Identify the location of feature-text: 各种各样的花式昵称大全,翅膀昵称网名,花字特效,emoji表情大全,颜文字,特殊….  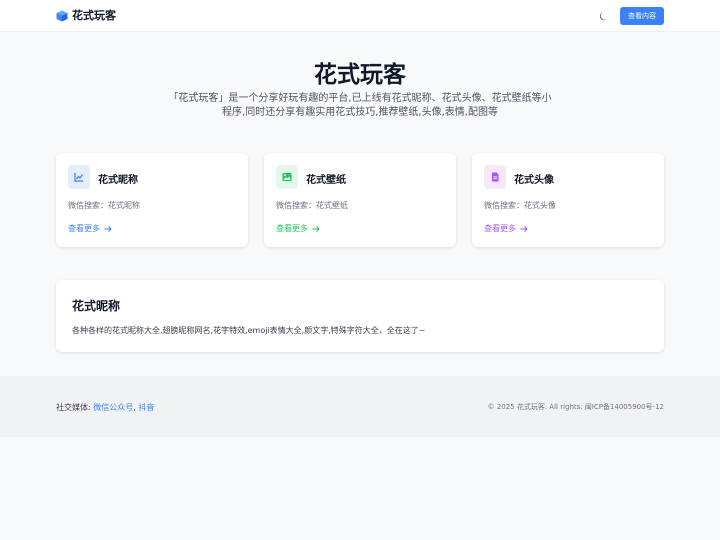
(249, 330).